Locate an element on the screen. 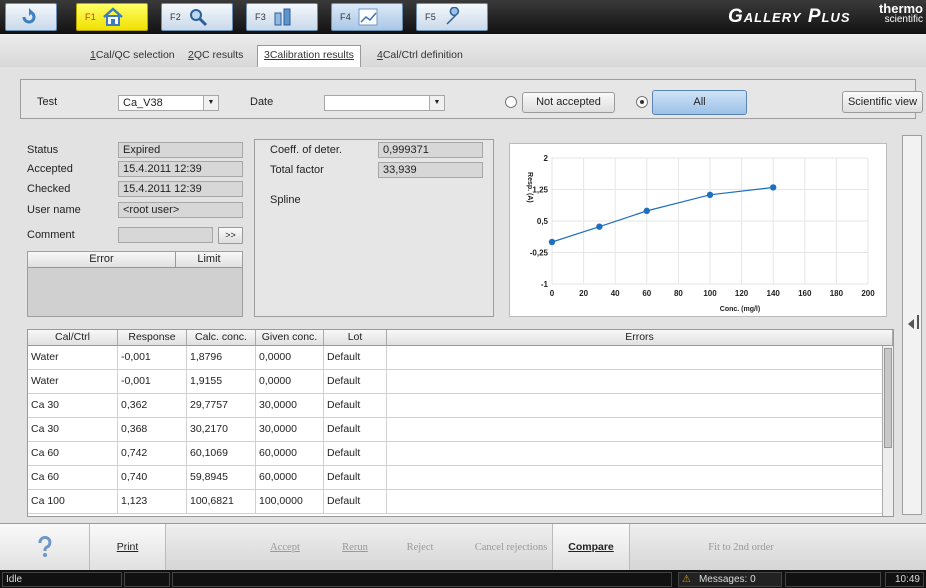 This screenshot has width=926, height=588. date-label: Date is located at coordinates (262, 102).